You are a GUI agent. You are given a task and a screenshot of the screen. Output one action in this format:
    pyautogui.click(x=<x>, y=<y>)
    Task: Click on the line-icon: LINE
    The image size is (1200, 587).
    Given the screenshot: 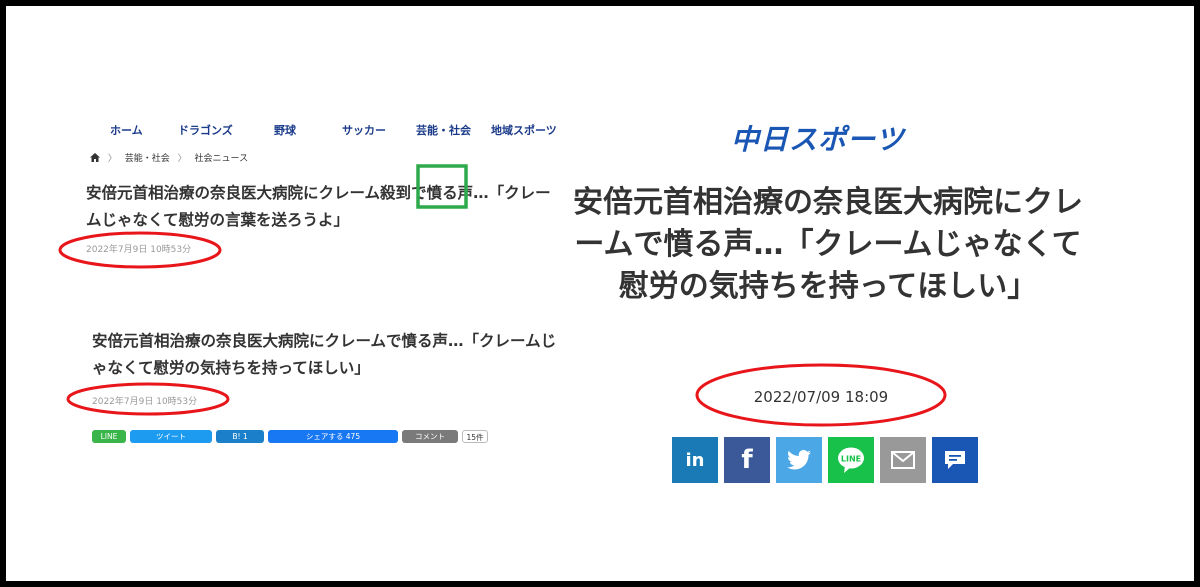 What is the action you would take?
    pyautogui.click(x=851, y=460)
    